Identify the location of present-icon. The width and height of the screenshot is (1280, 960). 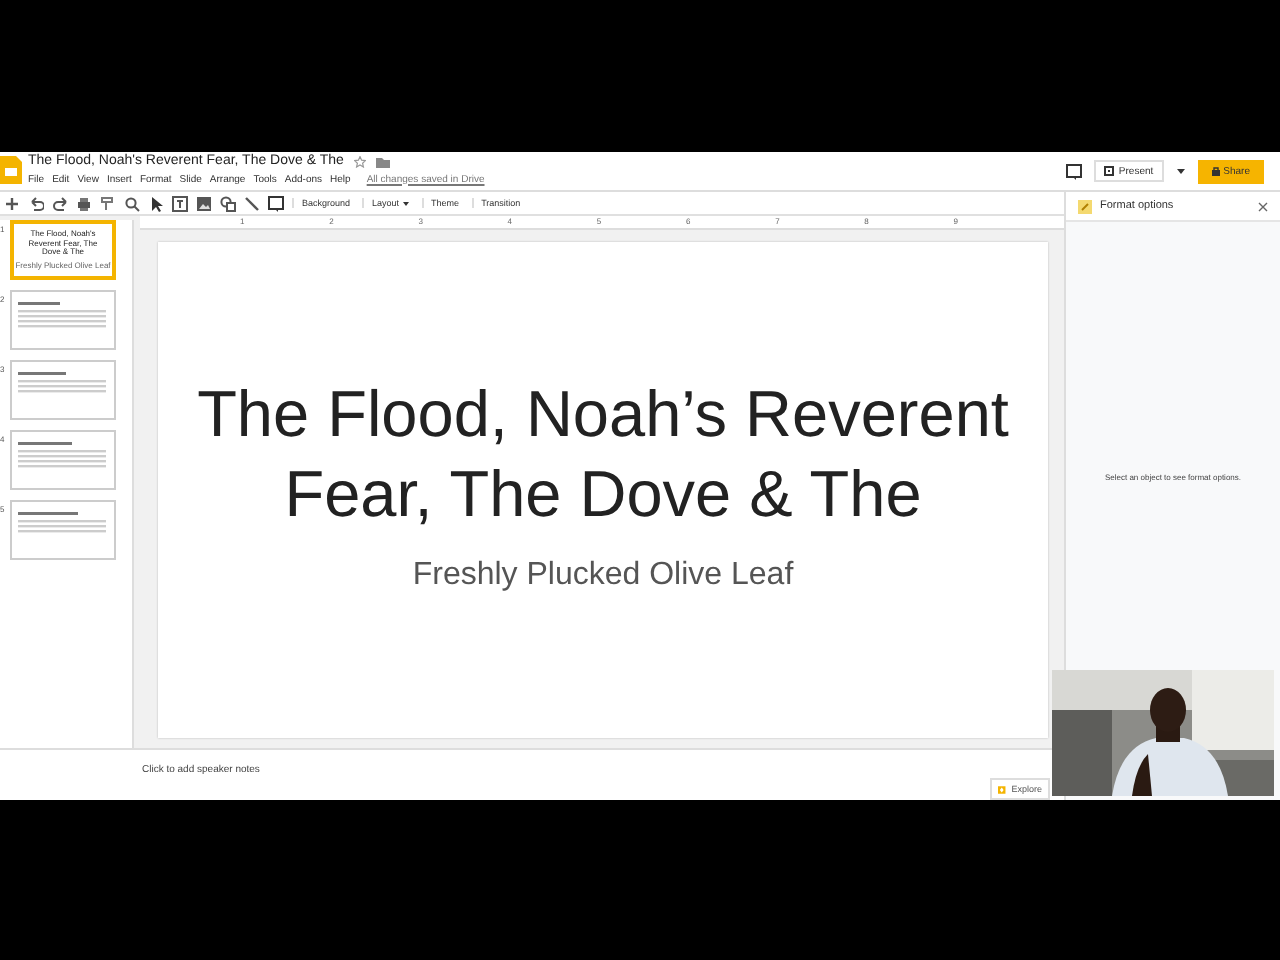
(1109, 171).